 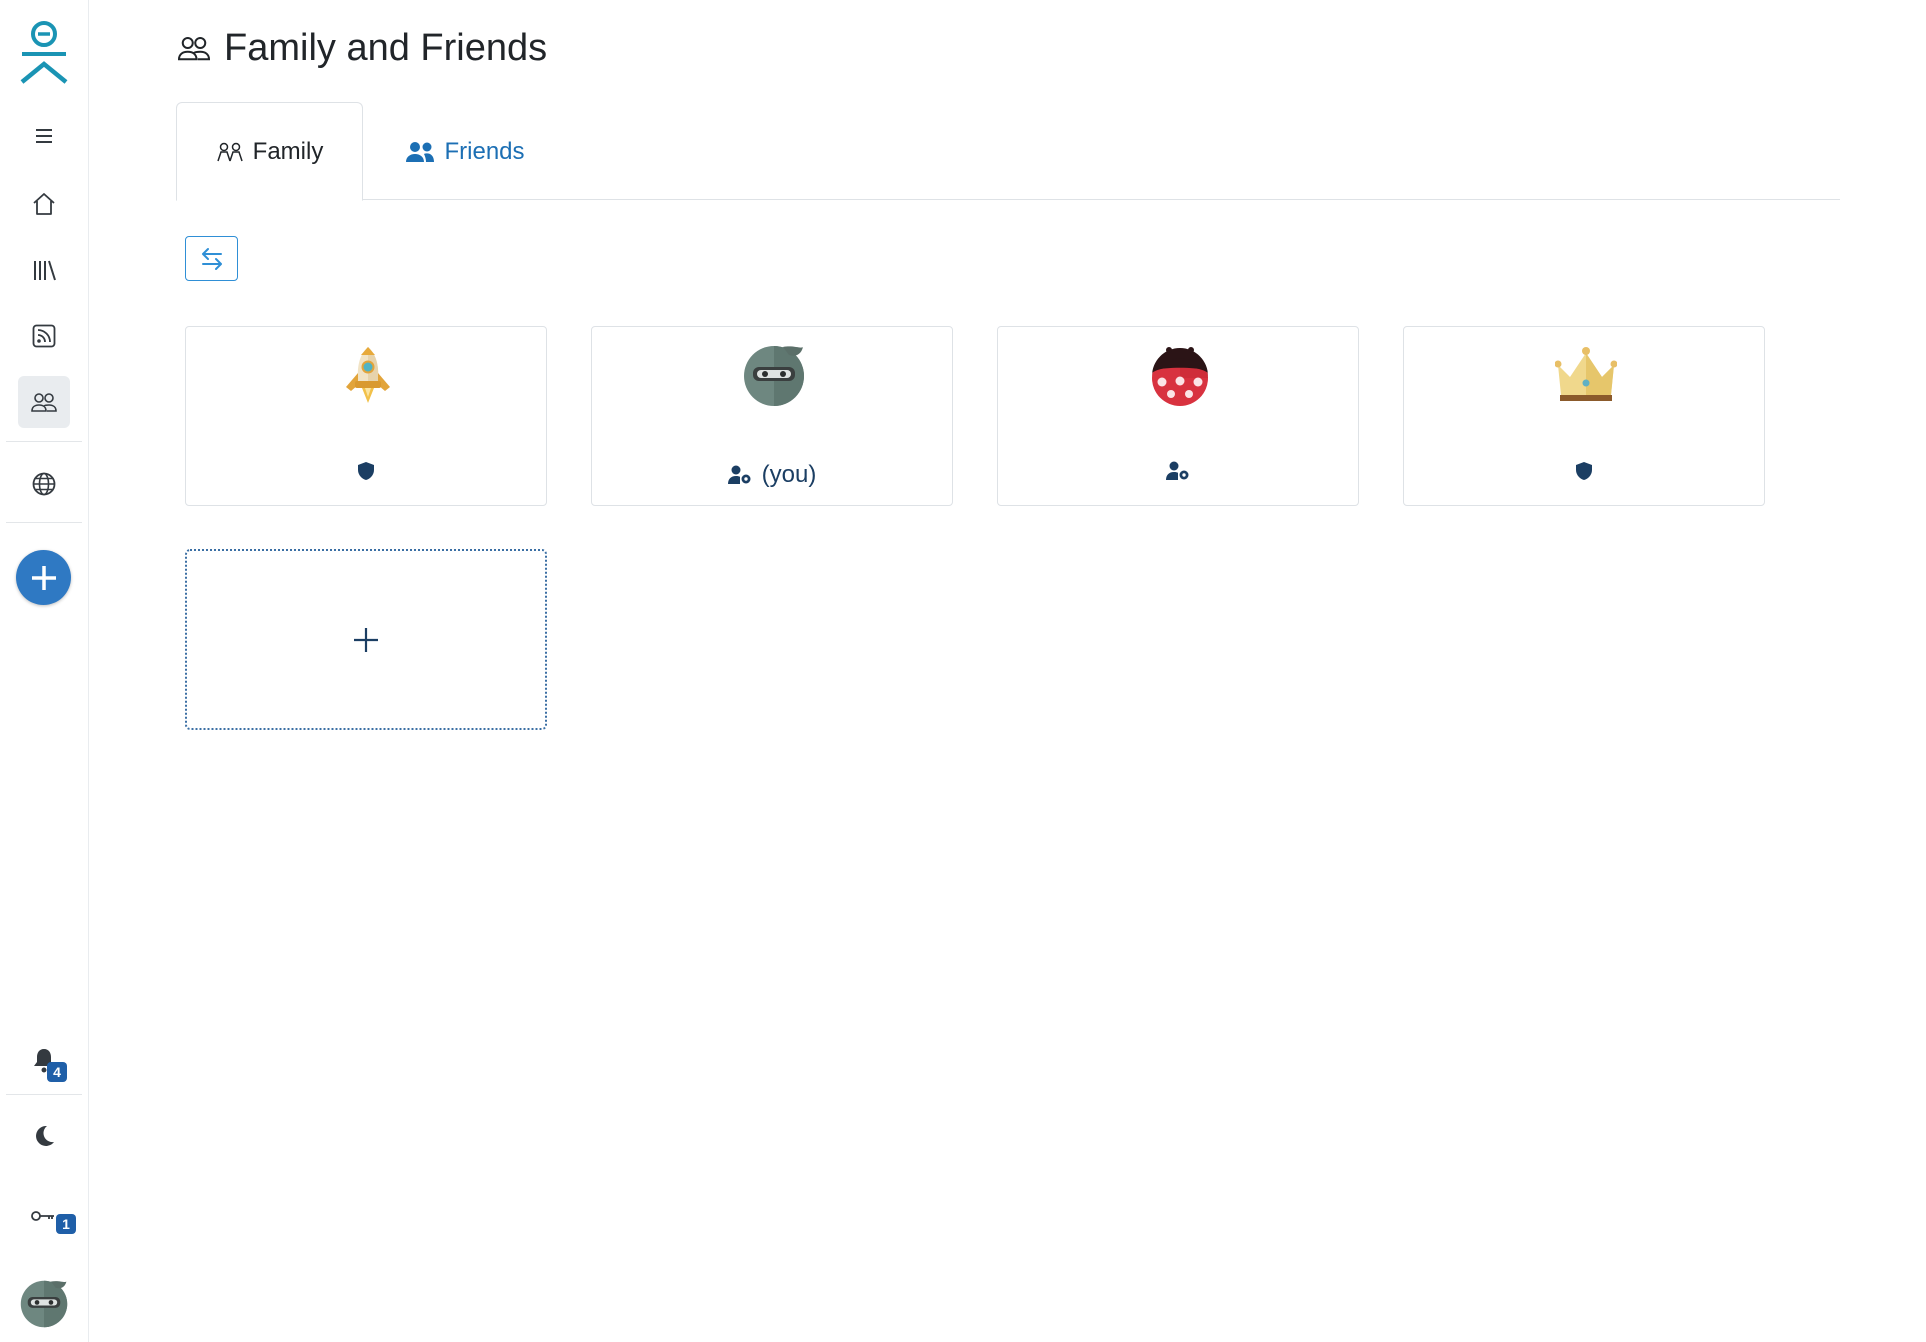 I want to click on notifications-count-badge: 4, so click(x=57, y=1072).